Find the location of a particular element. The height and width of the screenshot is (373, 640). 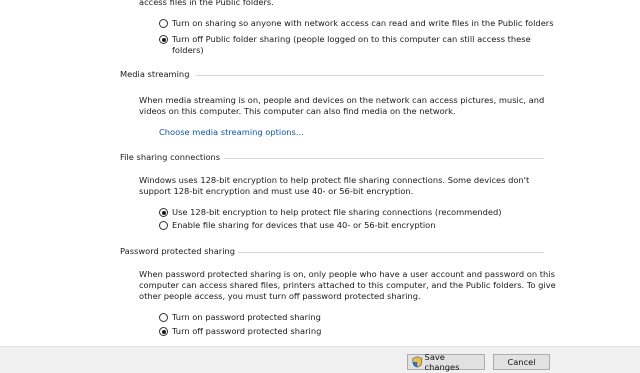

radio-password-sharing-on is located at coordinates (163, 317).